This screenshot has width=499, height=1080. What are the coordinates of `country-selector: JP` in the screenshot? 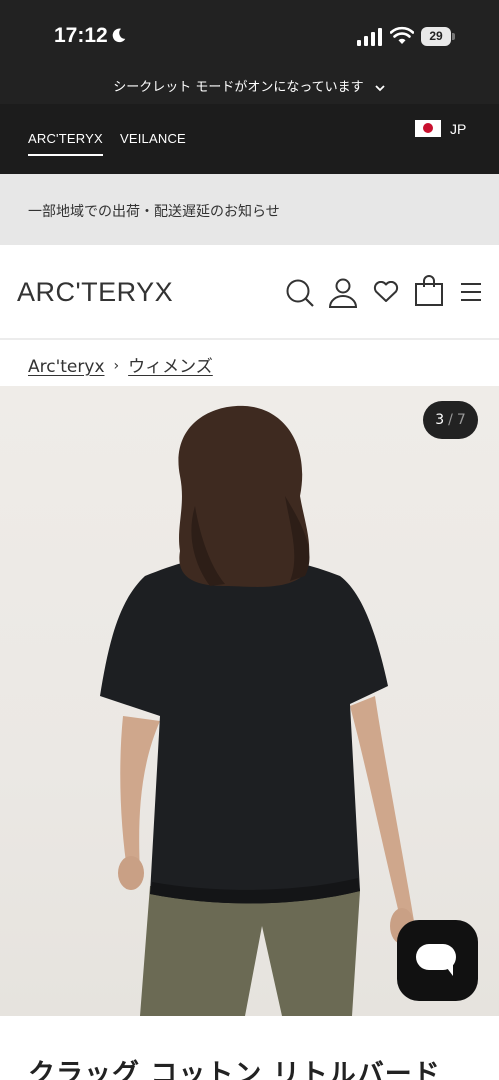 It's located at (458, 129).